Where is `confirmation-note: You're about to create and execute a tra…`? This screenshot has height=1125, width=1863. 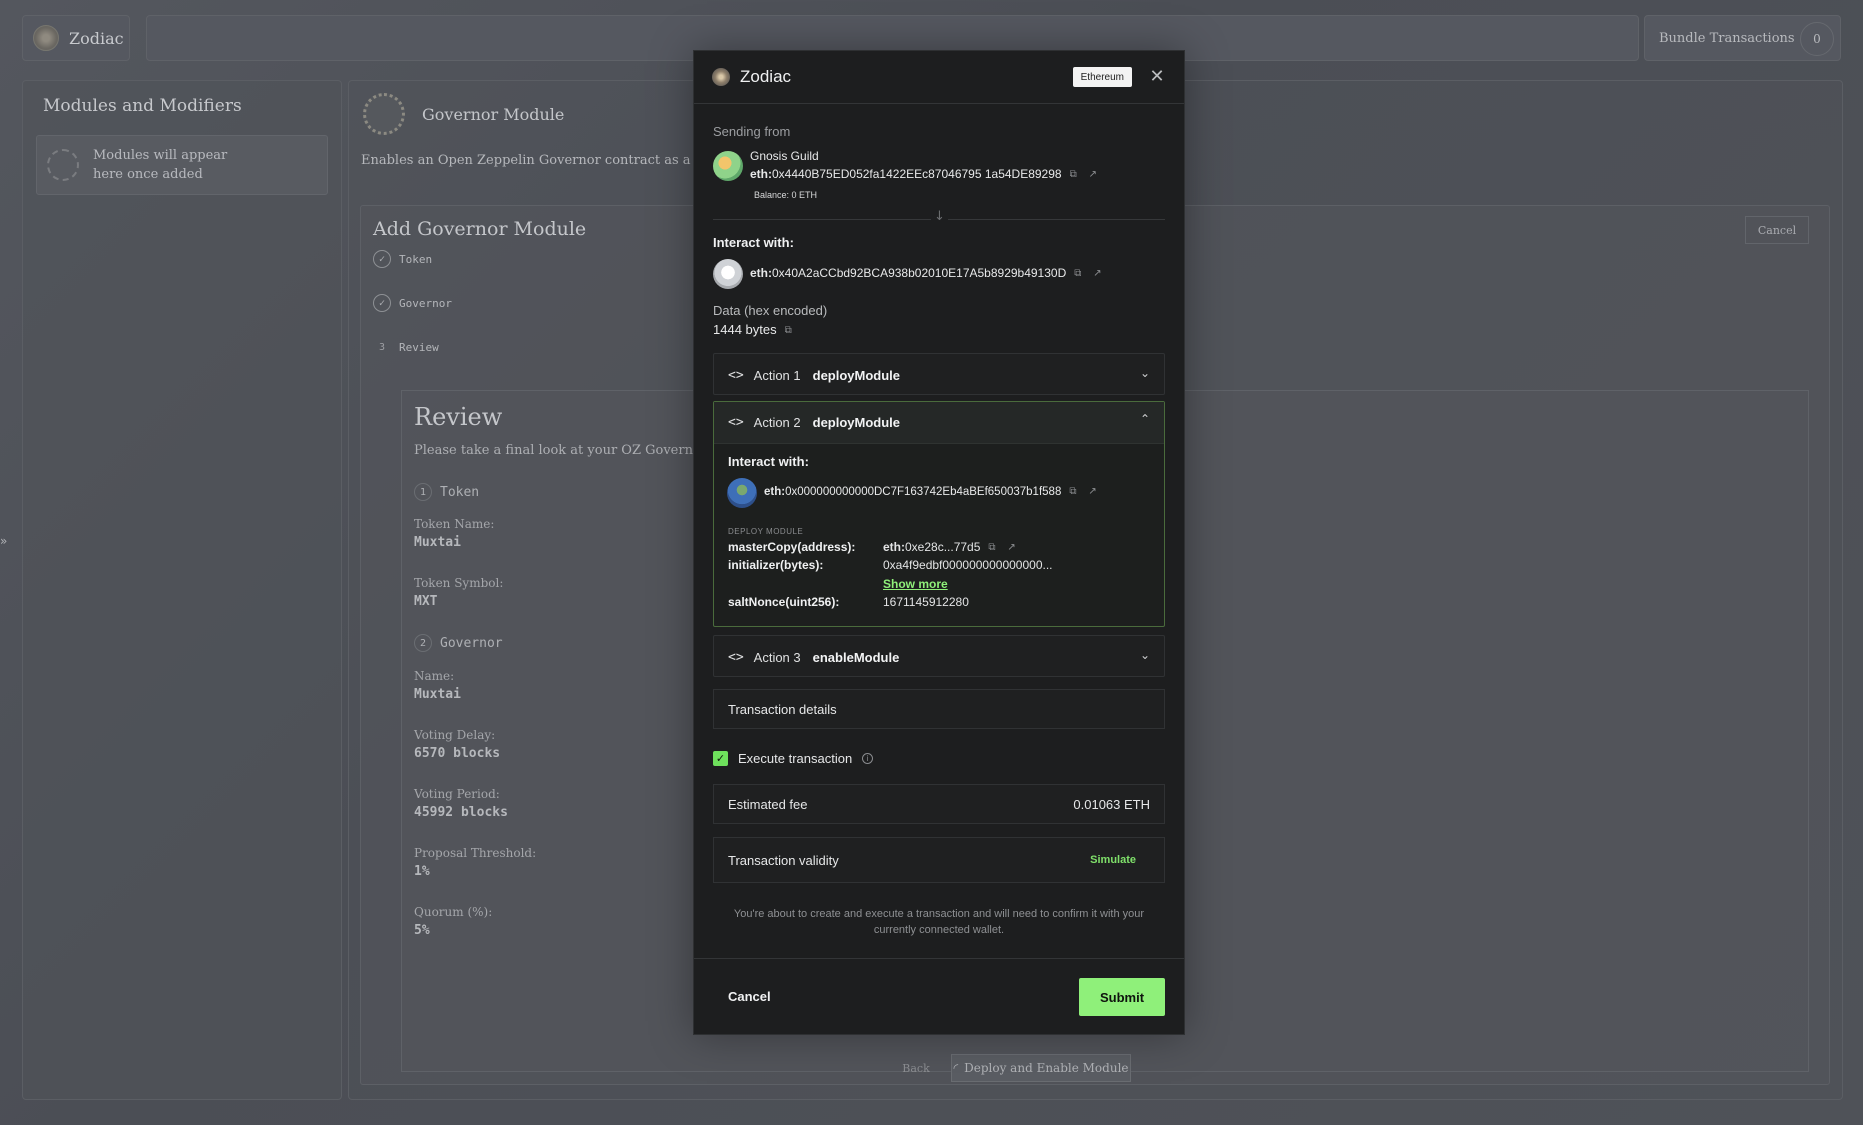
confirmation-note: You're about to create and execute a tra… is located at coordinates (939, 922).